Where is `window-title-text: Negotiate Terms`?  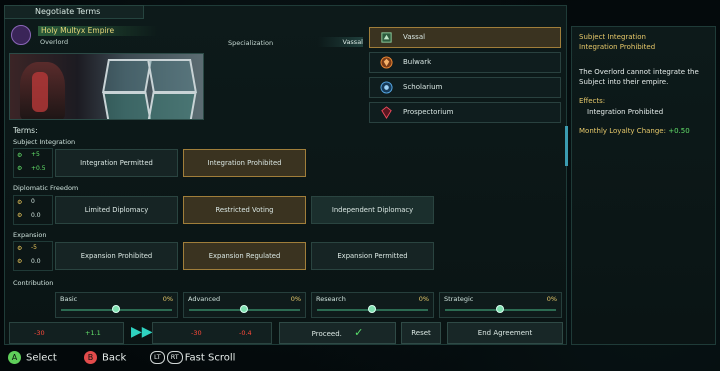
window-title-text: Negotiate Terms is located at coordinates (68, 11).